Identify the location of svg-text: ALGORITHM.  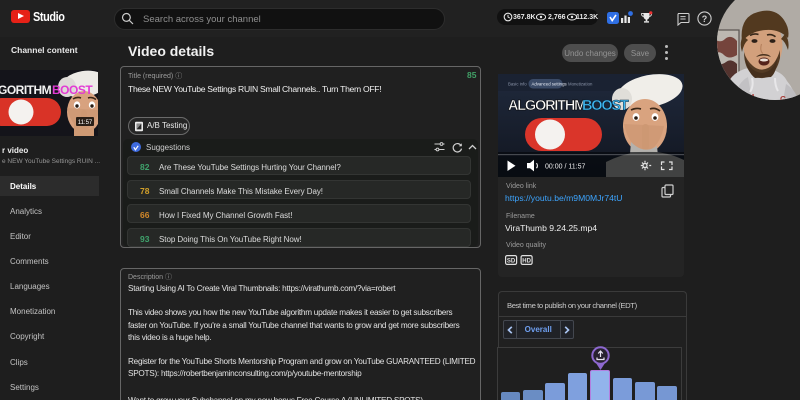
(547, 106).